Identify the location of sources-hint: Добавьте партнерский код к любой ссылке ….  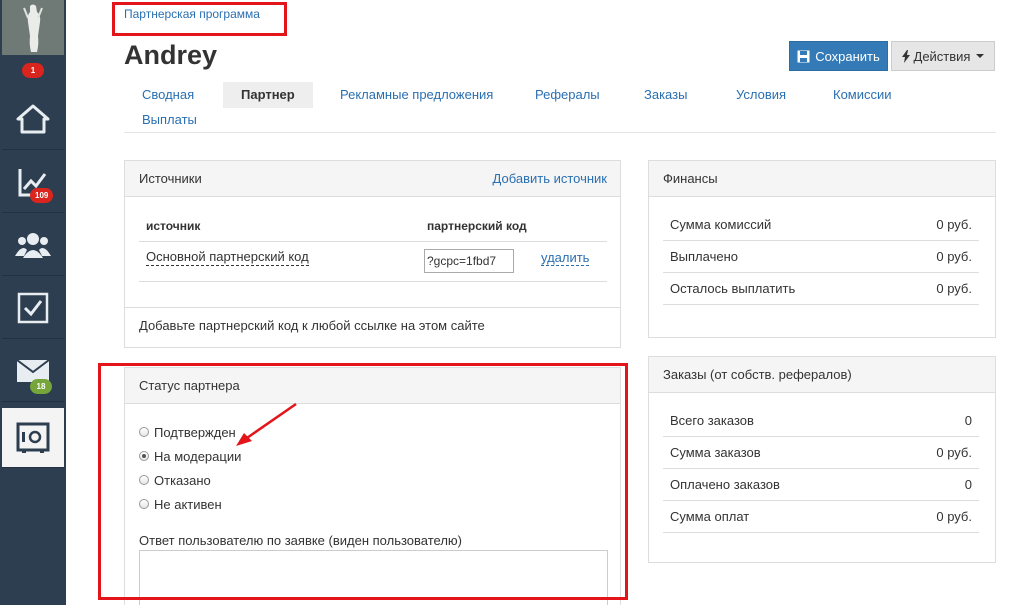
(372, 325).